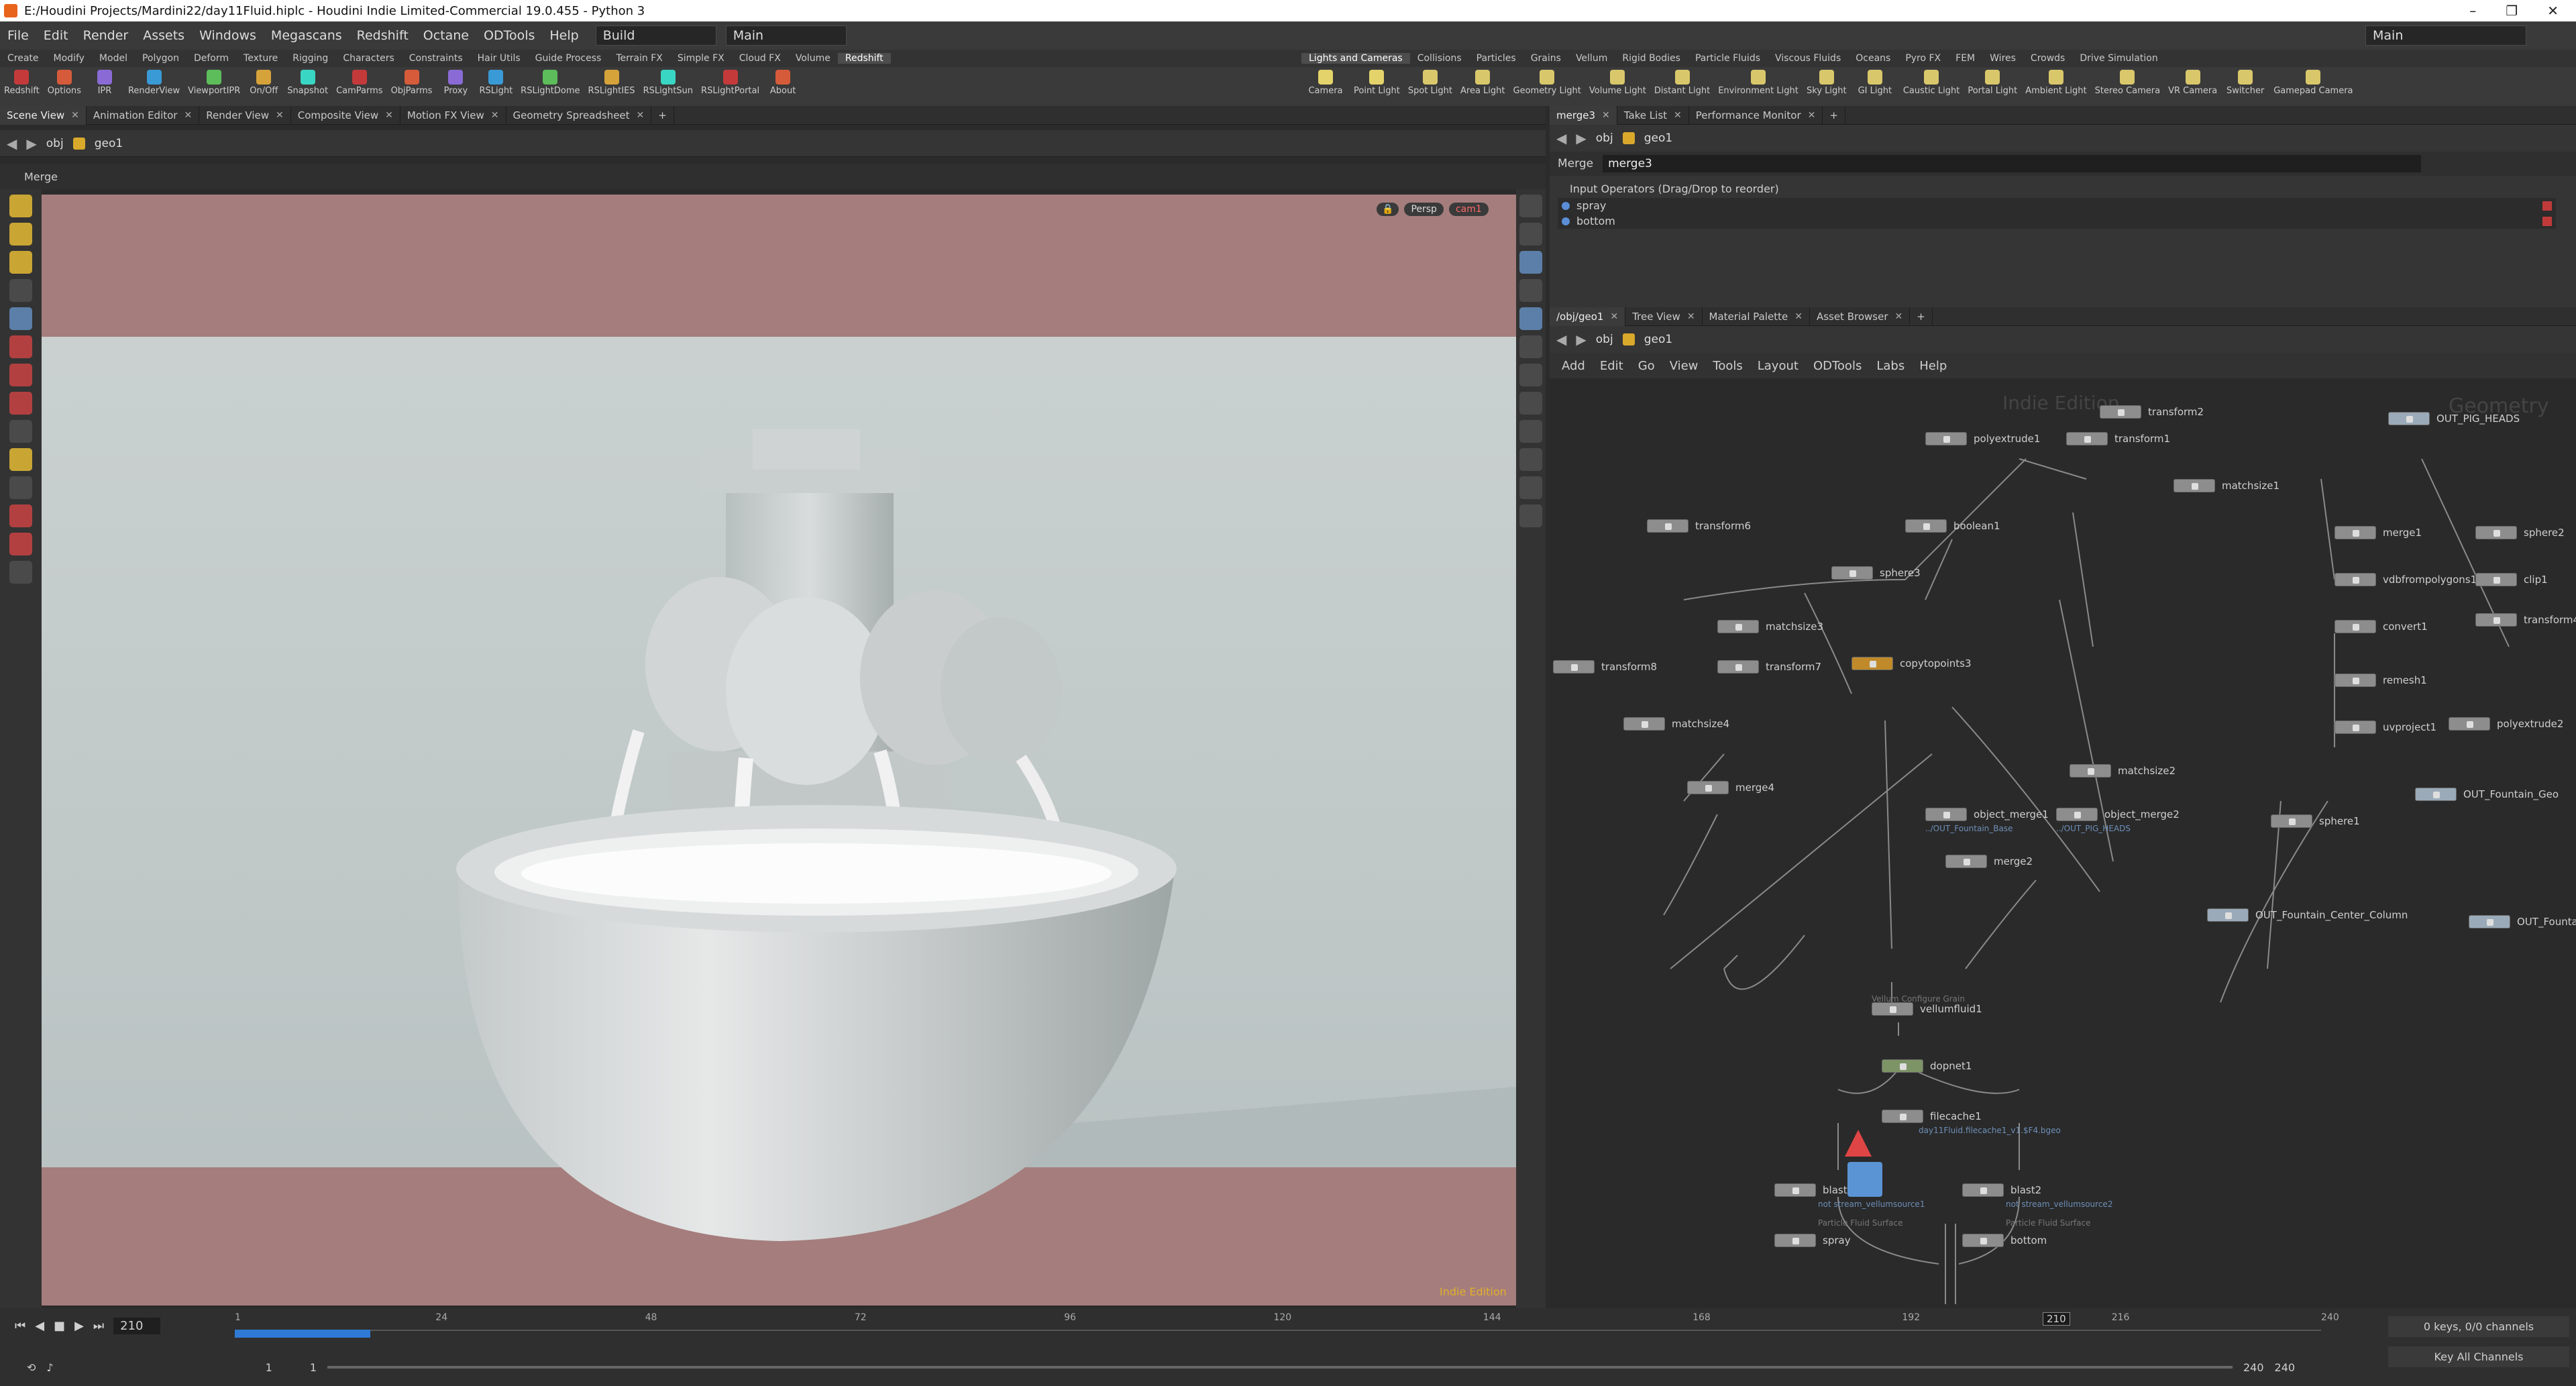 This screenshot has width=2576, height=1386. What do you see at coordinates (568, 58) in the screenshot?
I see `shelf-tab-guide-process: Guide Process` at bounding box center [568, 58].